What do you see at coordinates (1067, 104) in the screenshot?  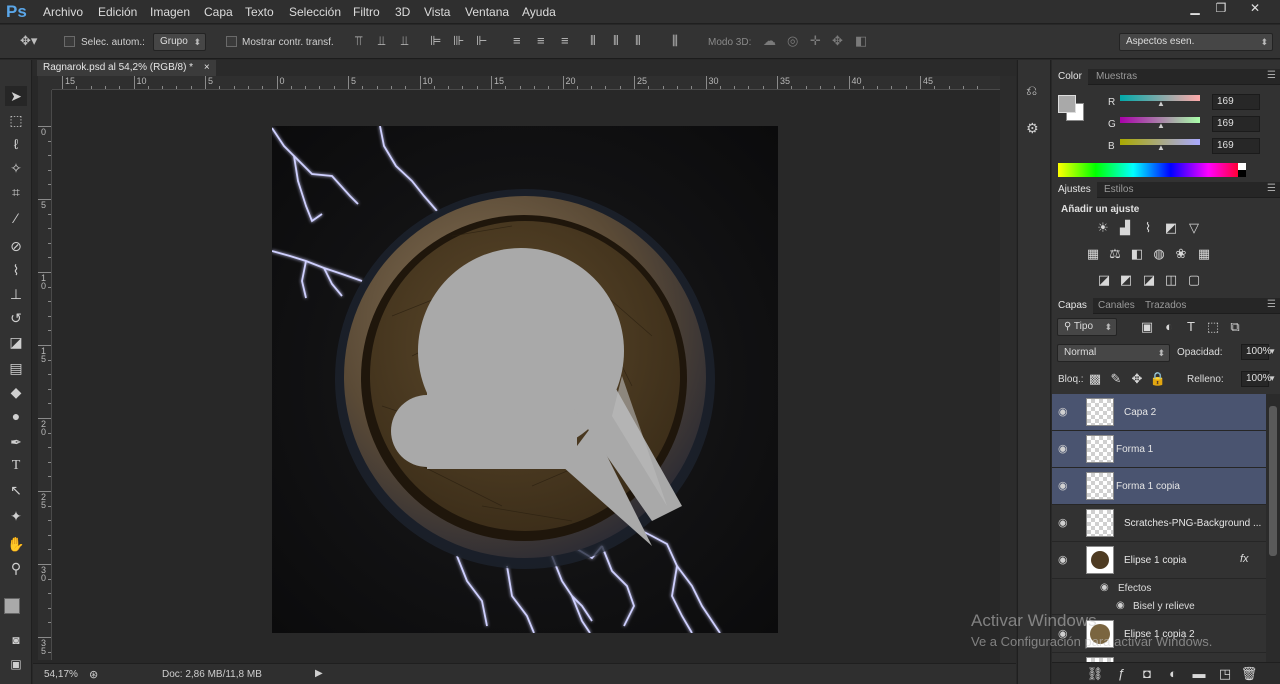 I see `color-foreground-swatch` at bounding box center [1067, 104].